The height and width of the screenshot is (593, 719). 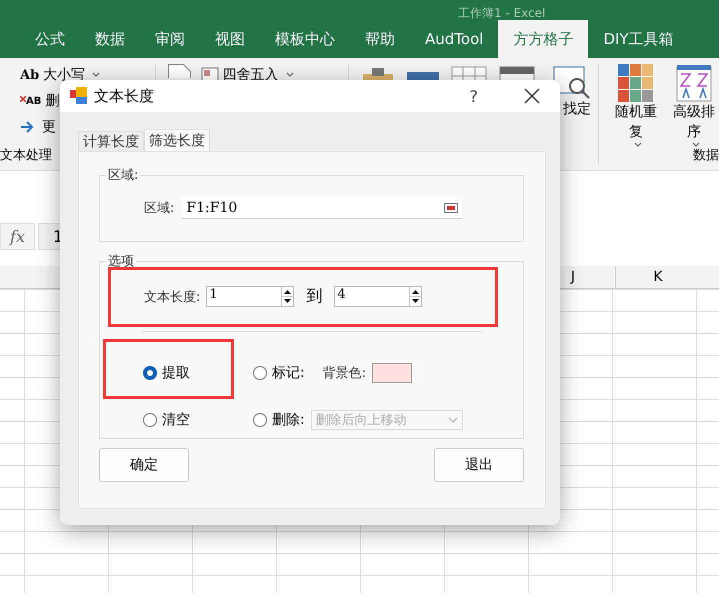 I want to click on dialog-title: 文本长度, so click(x=124, y=96).